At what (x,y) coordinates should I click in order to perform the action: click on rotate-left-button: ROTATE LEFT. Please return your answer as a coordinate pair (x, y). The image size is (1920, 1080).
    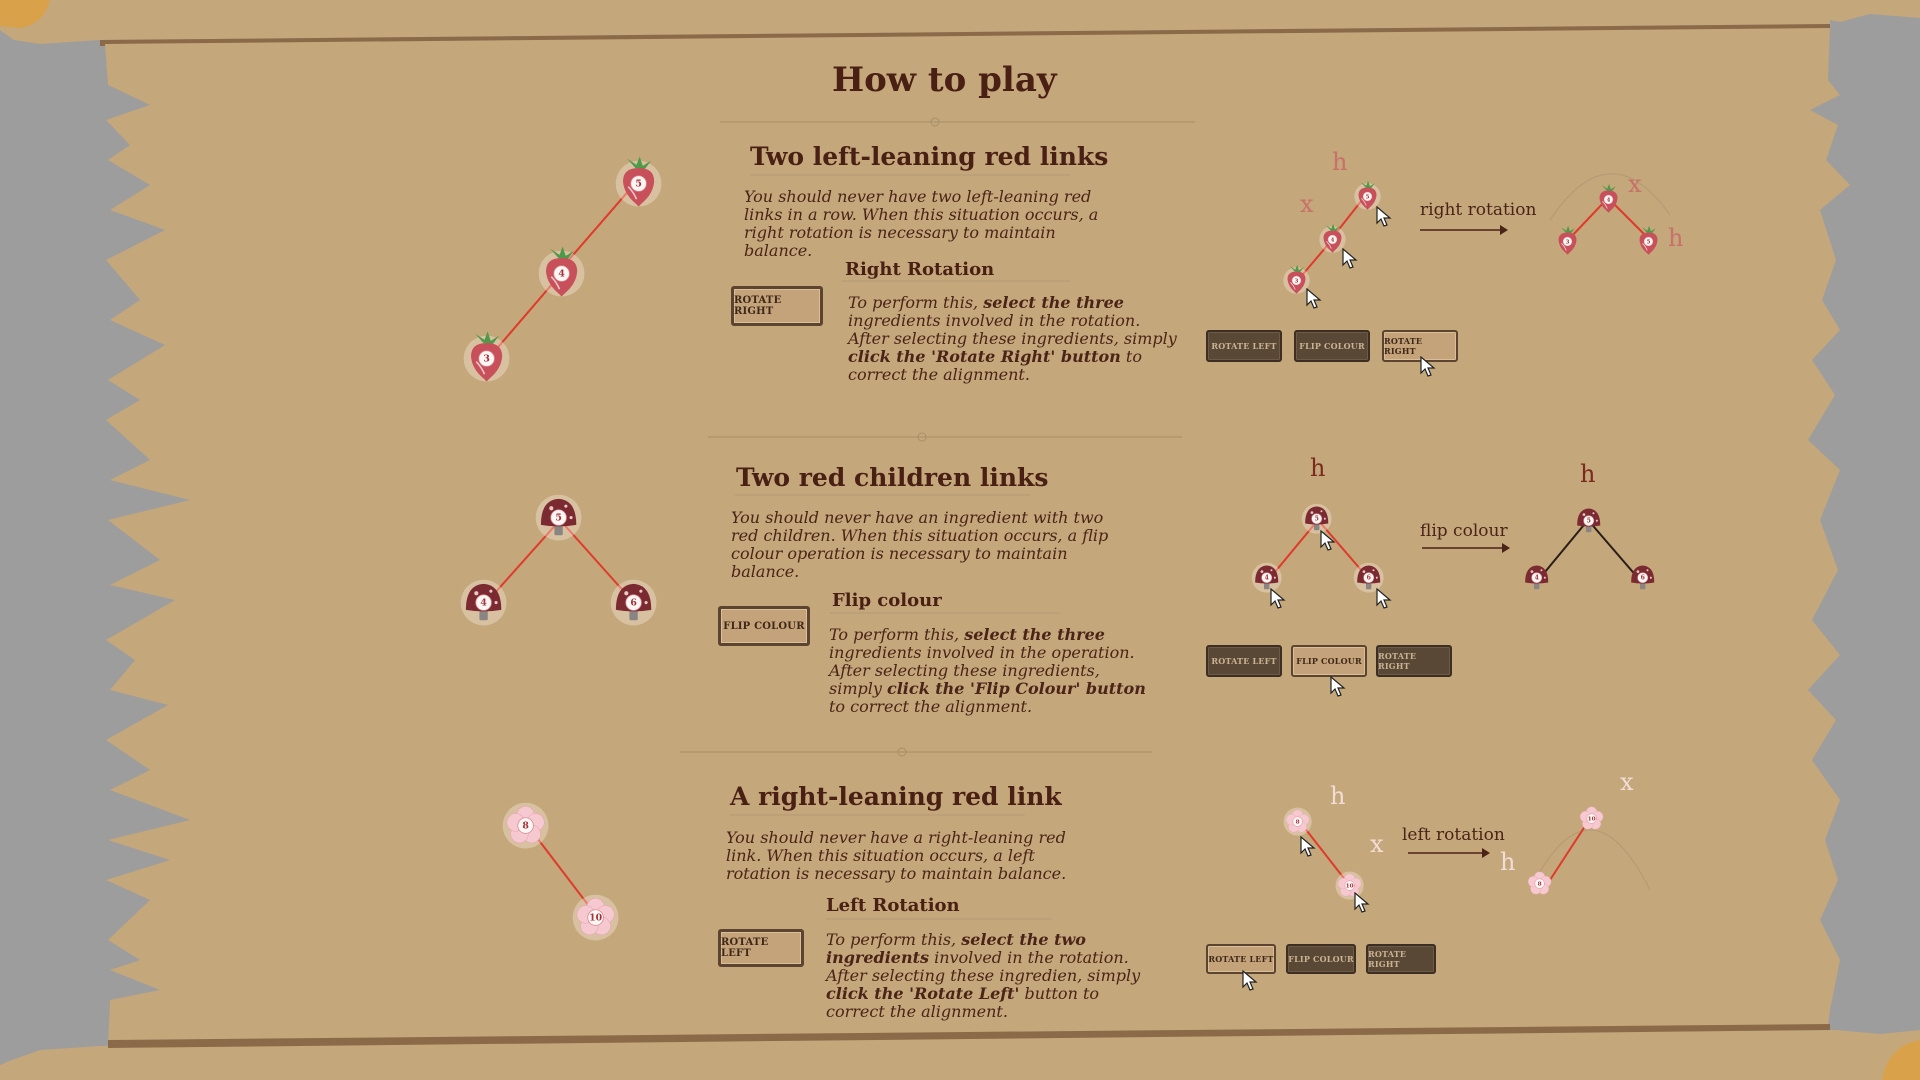
    Looking at the image, I should click on (761, 948).